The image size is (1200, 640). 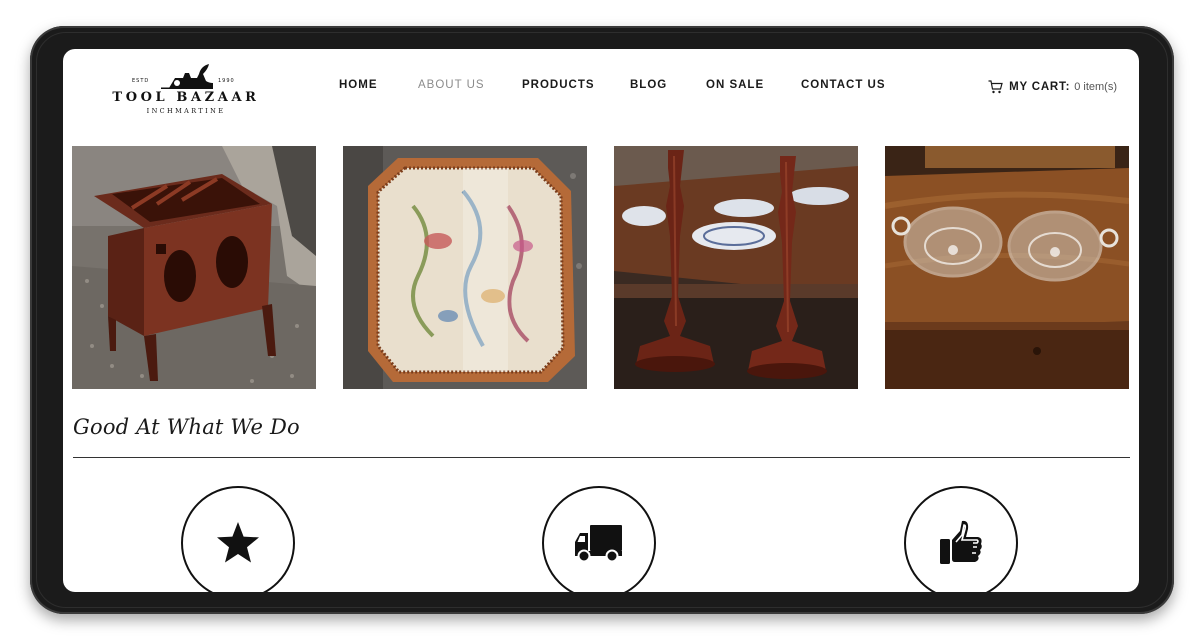 What do you see at coordinates (1095, 87) in the screenshot?
I see `cart-count: 0 item(s)` at bounding box center [1095, 87].